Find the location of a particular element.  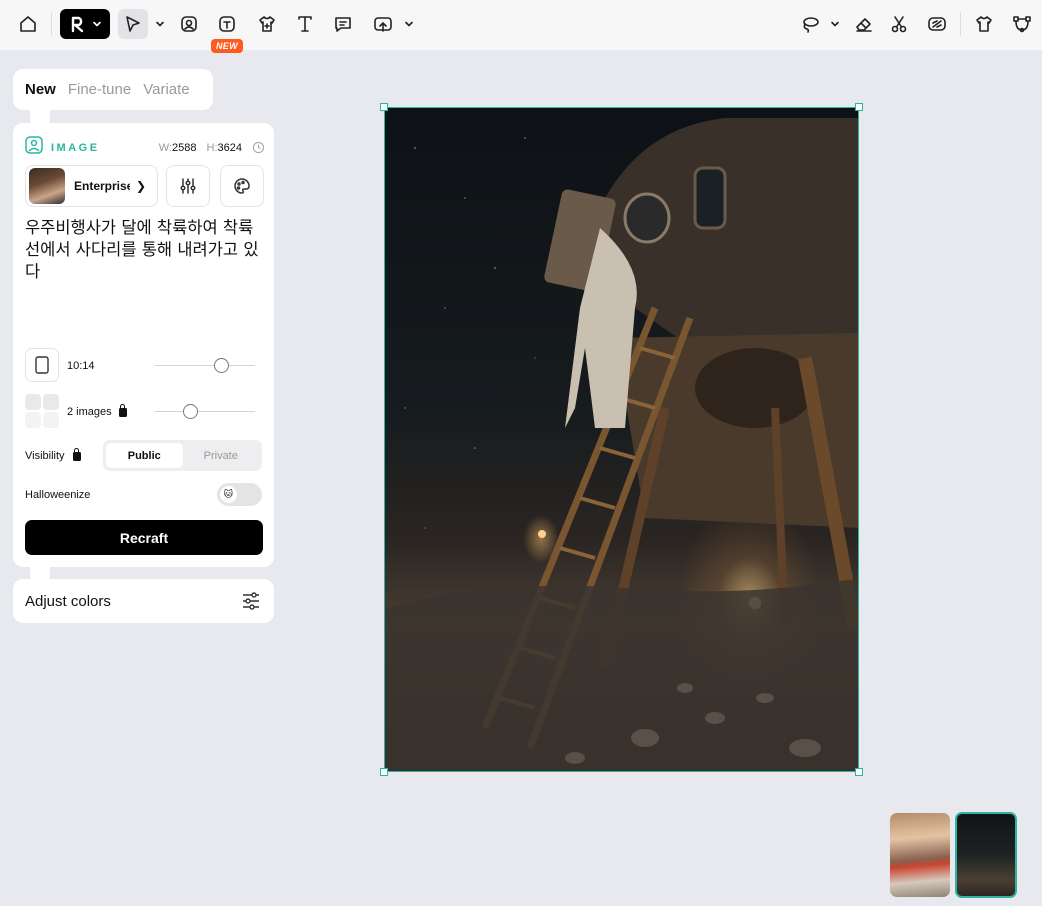

image-count-slider-knob is located at coordinates (190, 411).